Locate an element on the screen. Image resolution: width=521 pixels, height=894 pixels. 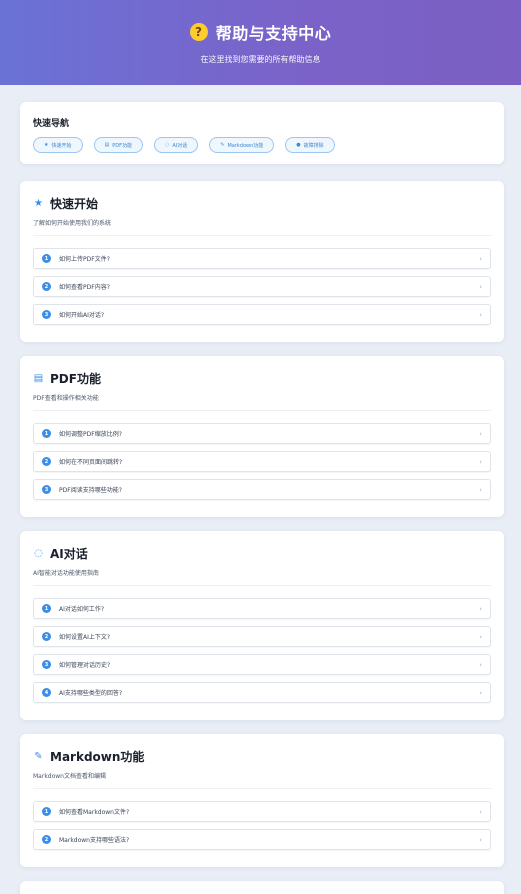
faq-item: 2 如何查看PDF内容? › is located at coordinates (262, 286).